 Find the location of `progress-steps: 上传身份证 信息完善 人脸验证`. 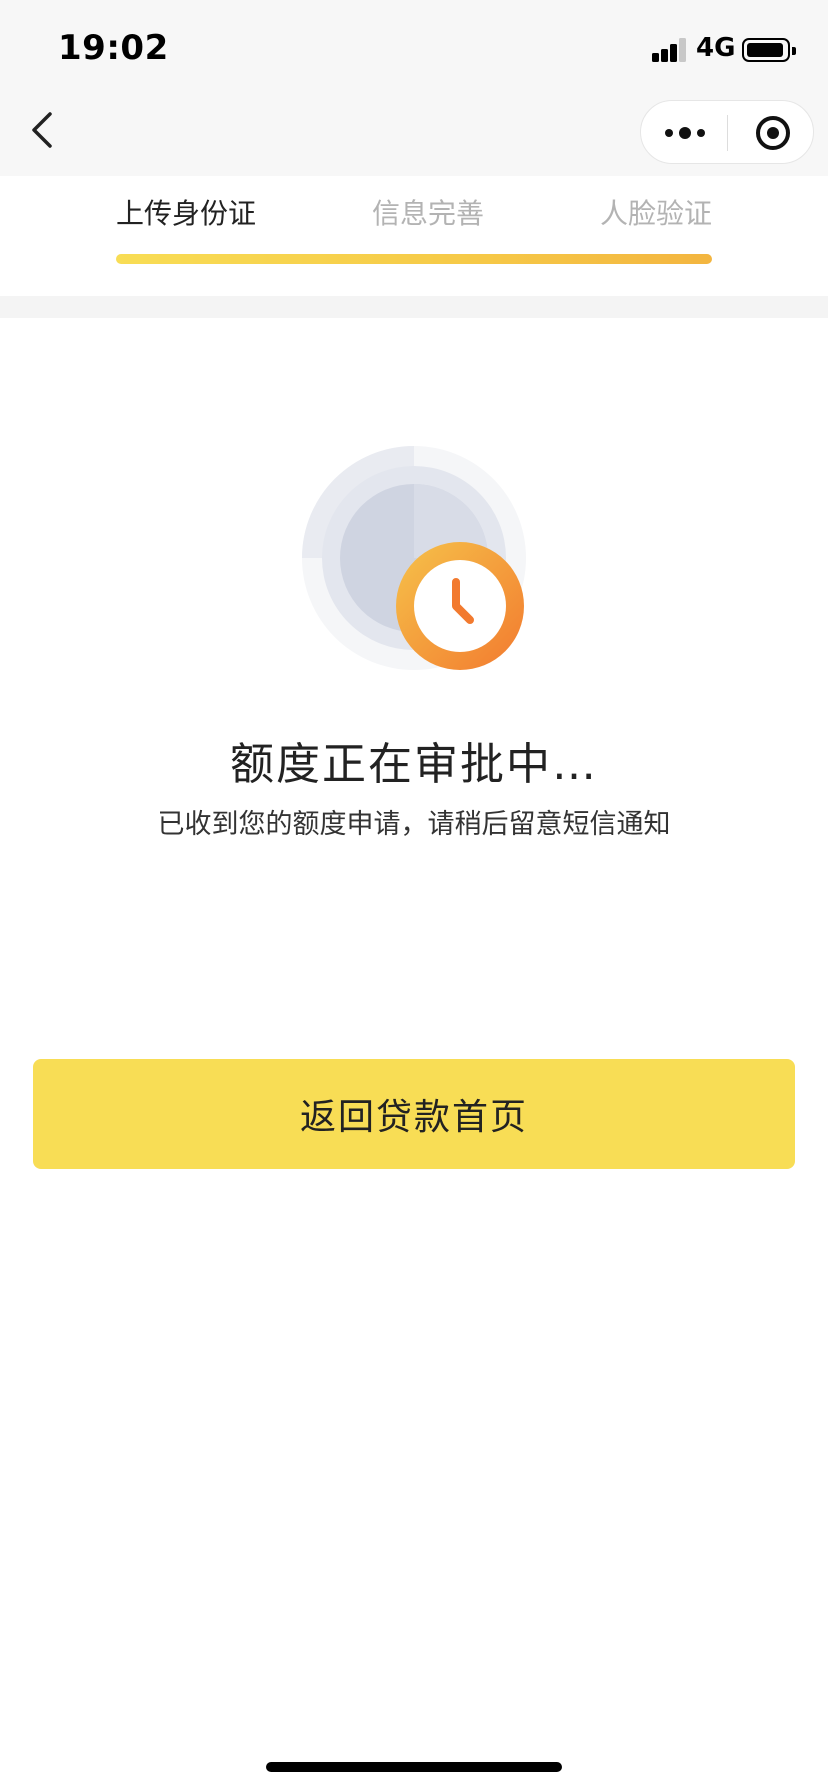

progress-steps: 上传身份证 信息完善 人脸验证 is located at coordinates (414, 236).